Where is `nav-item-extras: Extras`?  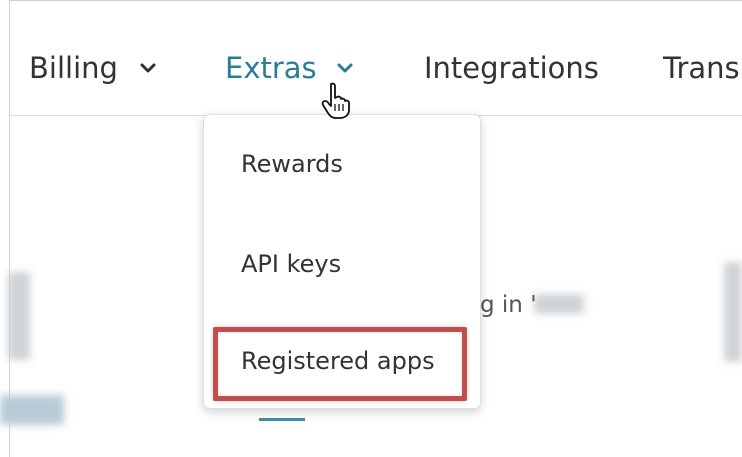 nav-item-extras: Extras is located at coordinates (271, 68).